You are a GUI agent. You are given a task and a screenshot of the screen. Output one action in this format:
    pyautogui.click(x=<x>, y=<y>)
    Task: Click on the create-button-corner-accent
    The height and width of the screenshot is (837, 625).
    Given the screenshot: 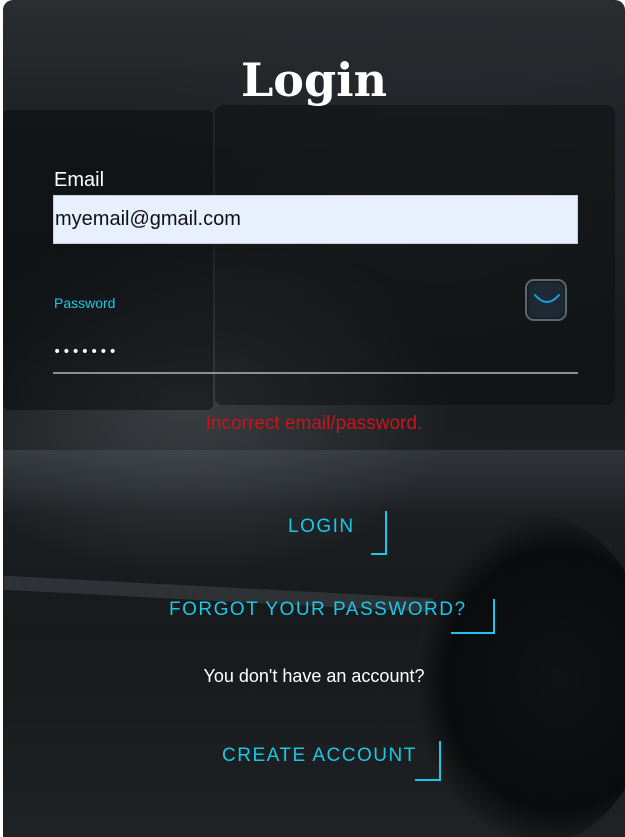 What is the action you would take?
    pyautogui.click(x=428, y=761)
    